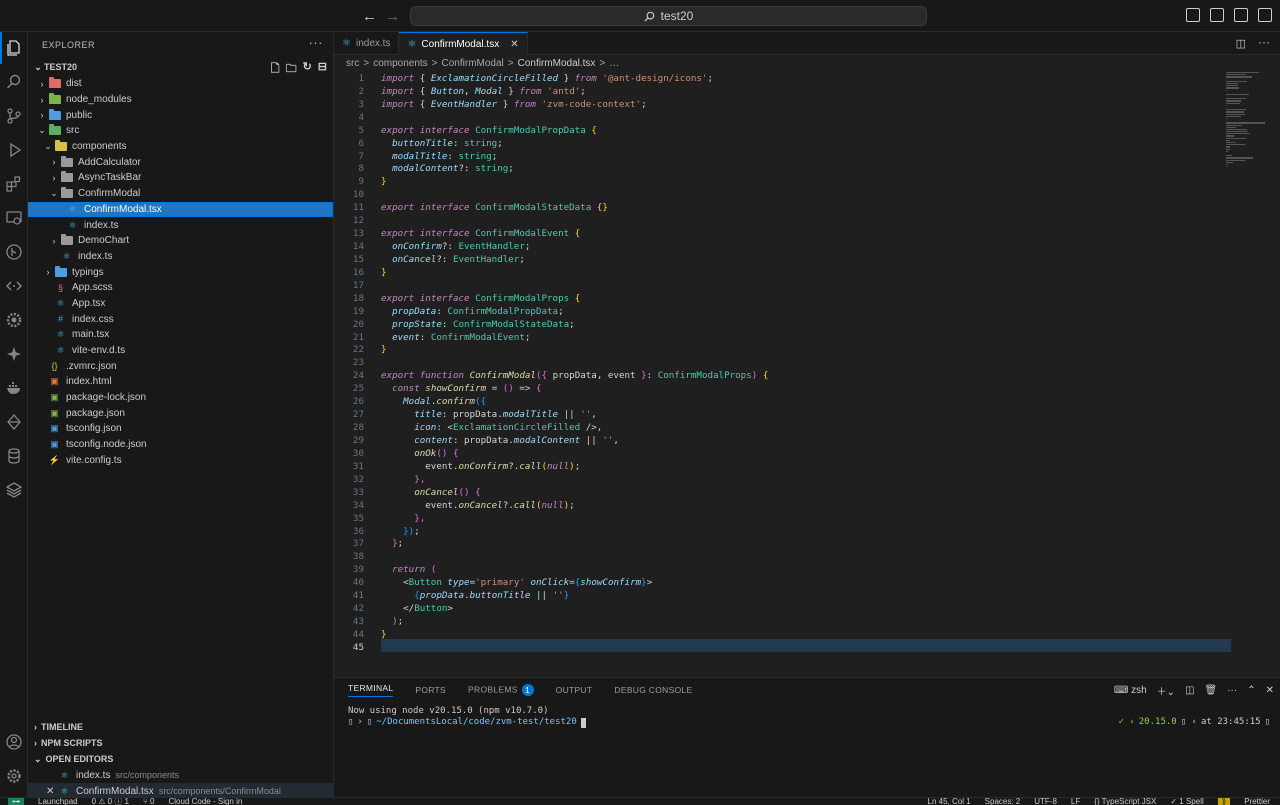  What do you see at coordinates (480, 233) in the screenshot?
I see `code-text: export interface ConfirmModalEvent {` at bounding box center [480, 233].